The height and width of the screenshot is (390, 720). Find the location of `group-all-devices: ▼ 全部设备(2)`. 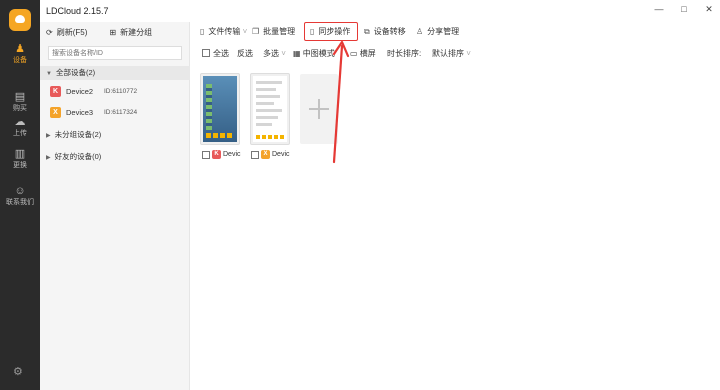

group-all-devices: ▼ 全部设备(2) is located at coordinates (115, 73).